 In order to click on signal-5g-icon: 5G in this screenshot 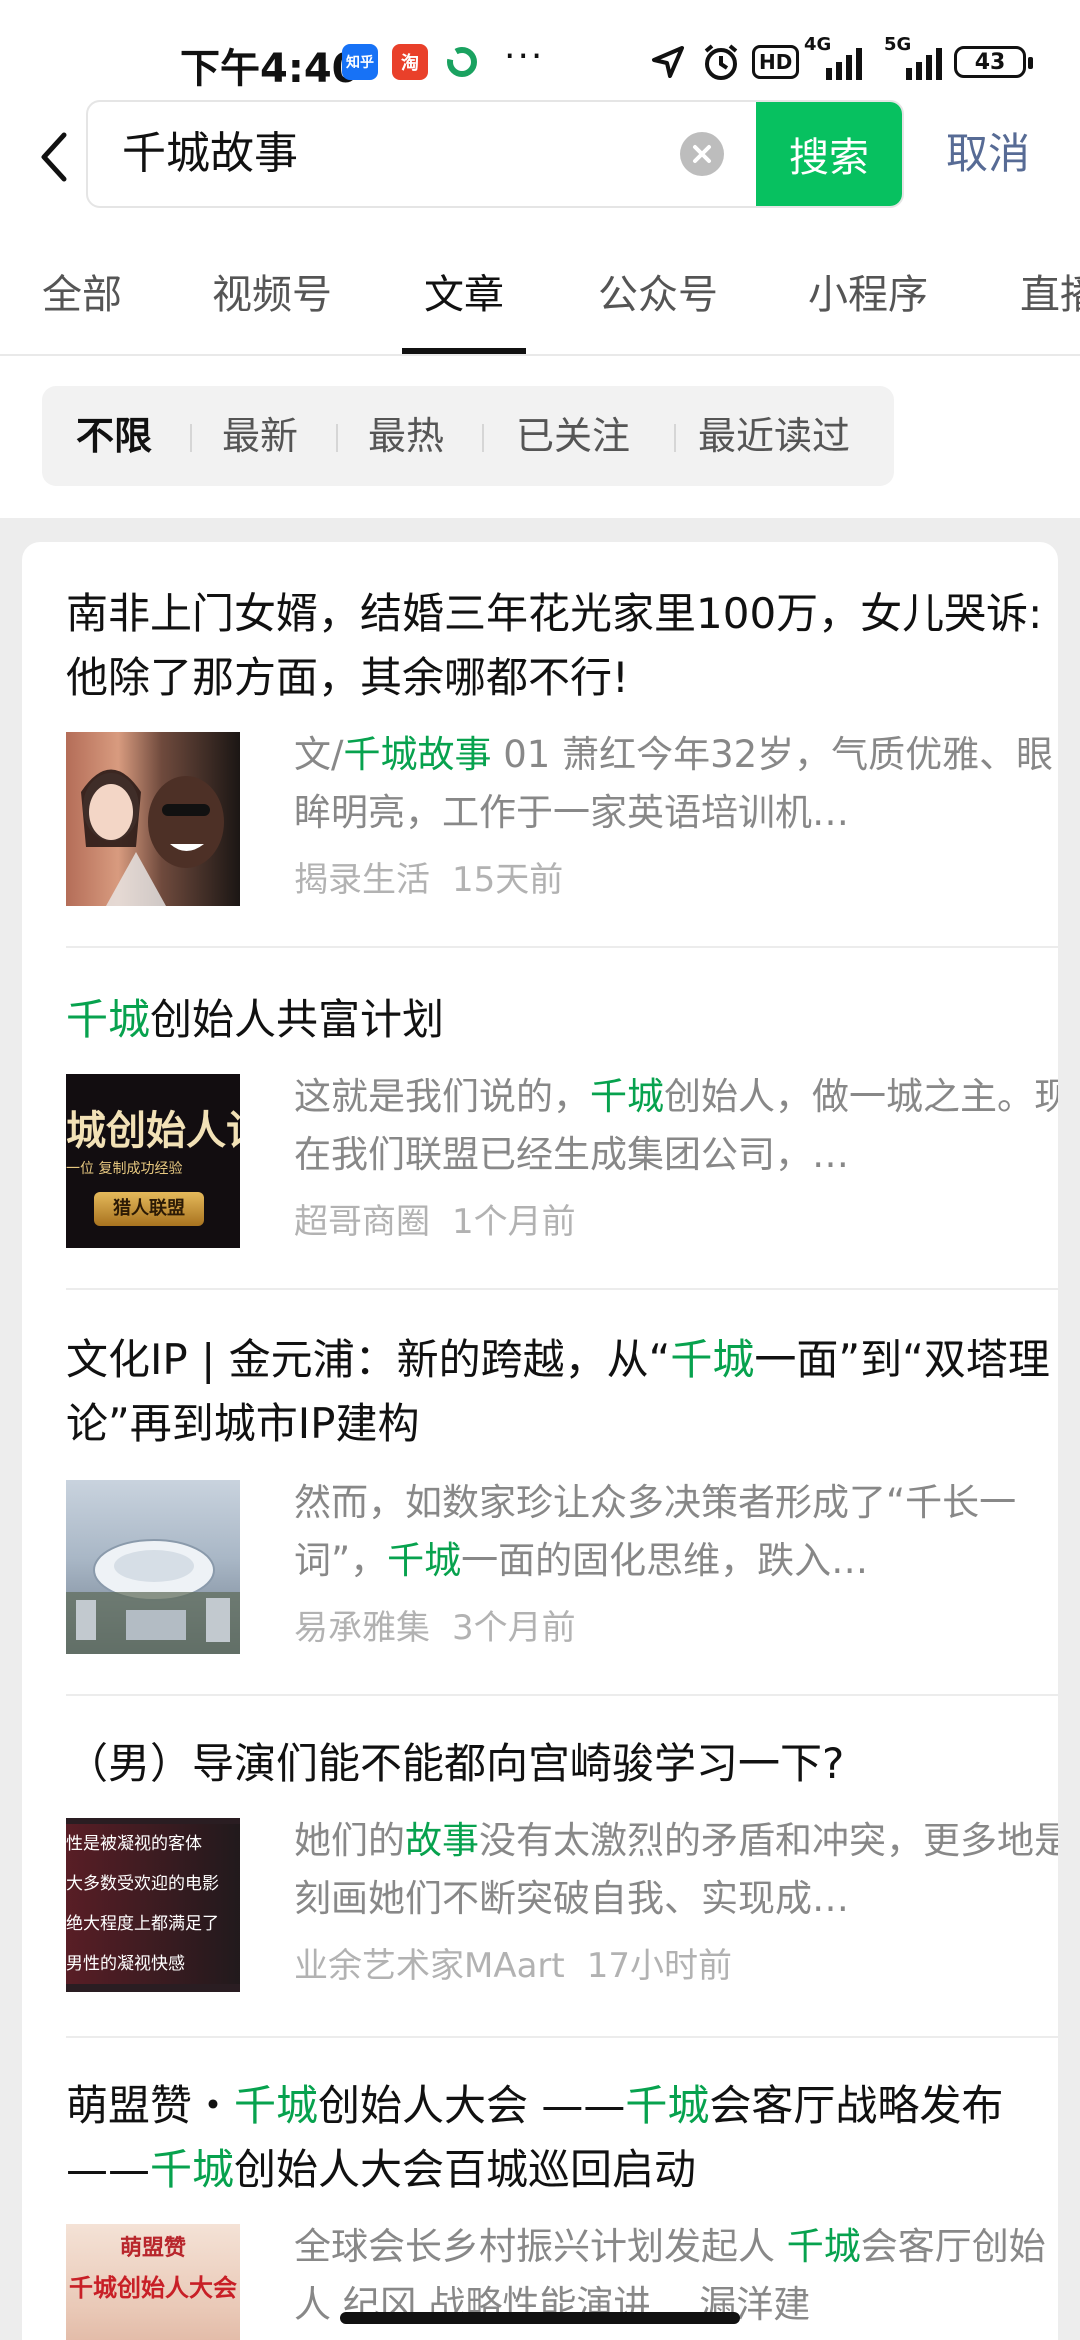, I will do `click(919, 59)`.